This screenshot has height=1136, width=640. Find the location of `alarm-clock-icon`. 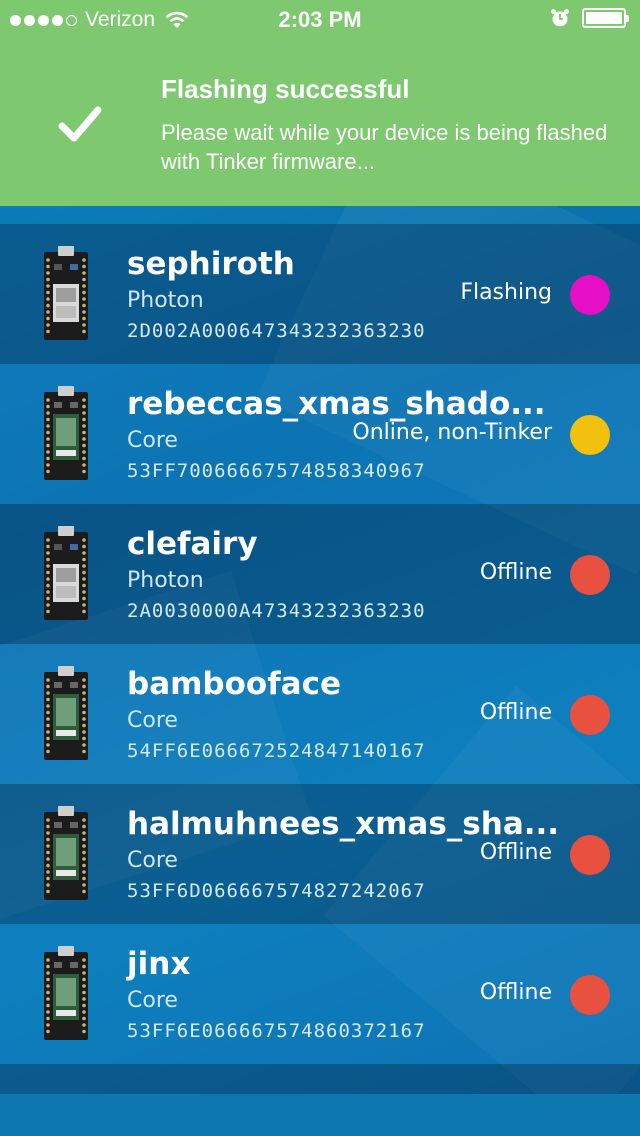

alarm-clock-icon is located at coordinates (560, 18).